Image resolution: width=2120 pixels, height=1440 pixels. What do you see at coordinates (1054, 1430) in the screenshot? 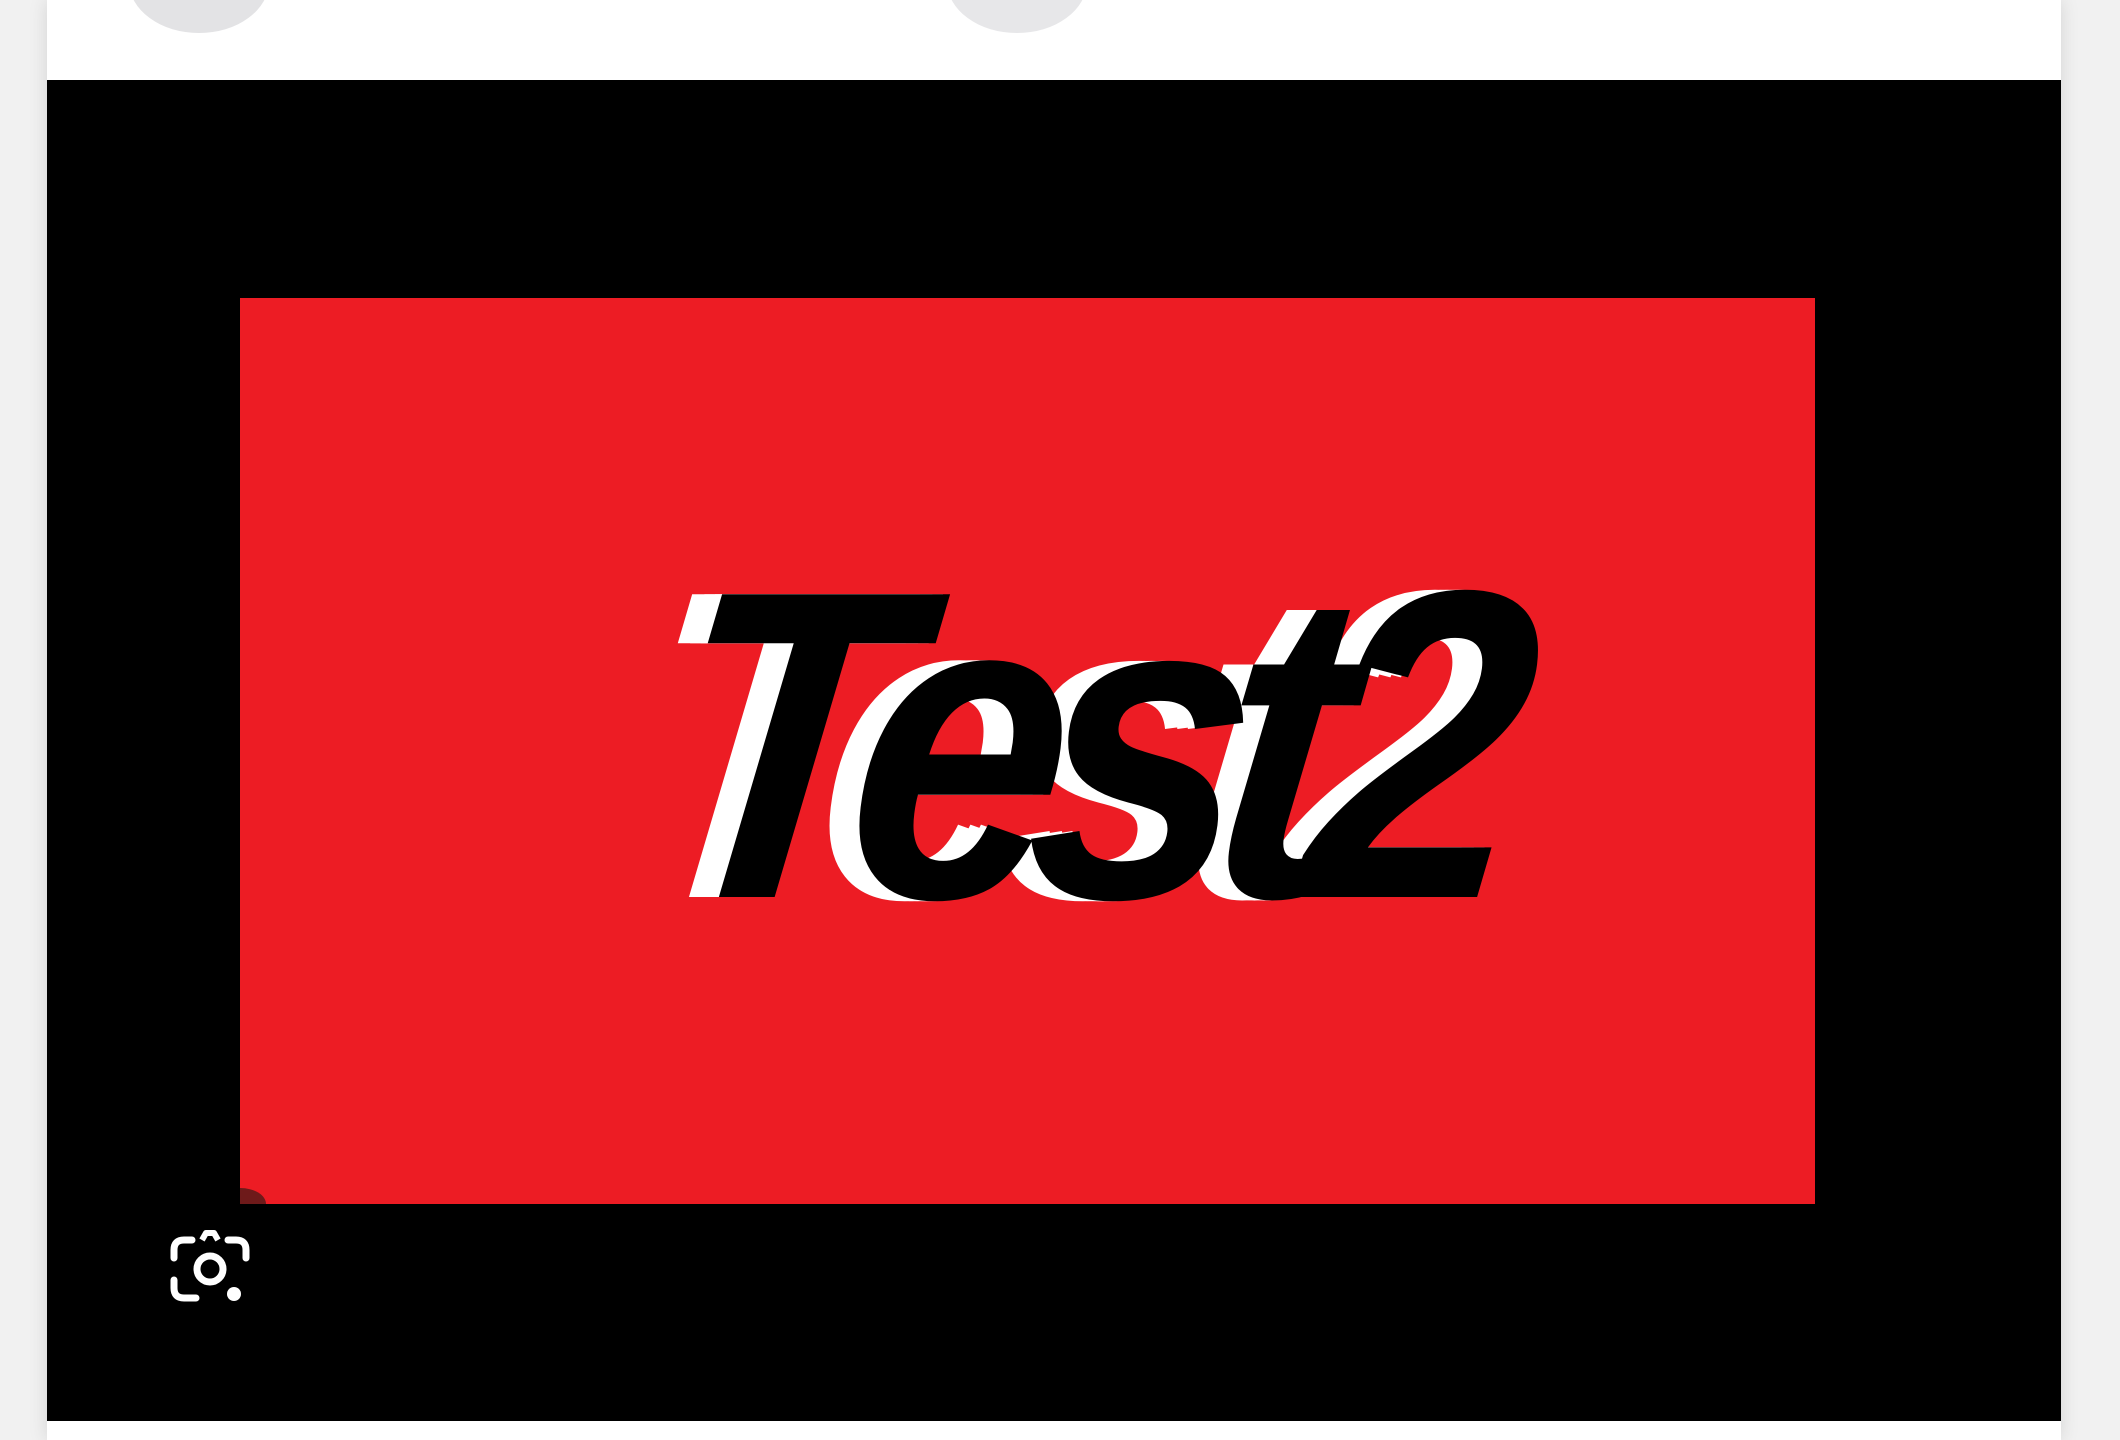
I see `bottom-strip` at bounding box center [1054, 1430].